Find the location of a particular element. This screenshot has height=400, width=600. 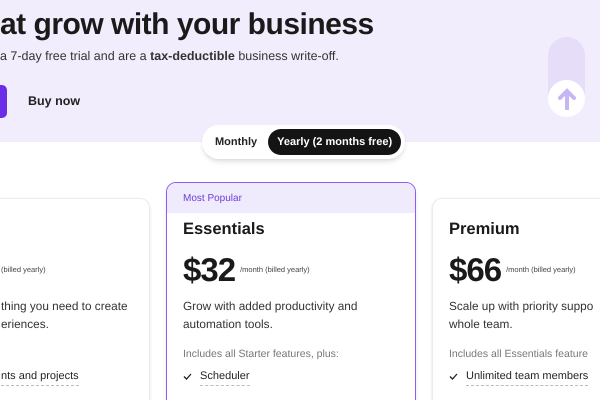

includes-label: Includes all Essentials feature is located at coordinates (518, 354).